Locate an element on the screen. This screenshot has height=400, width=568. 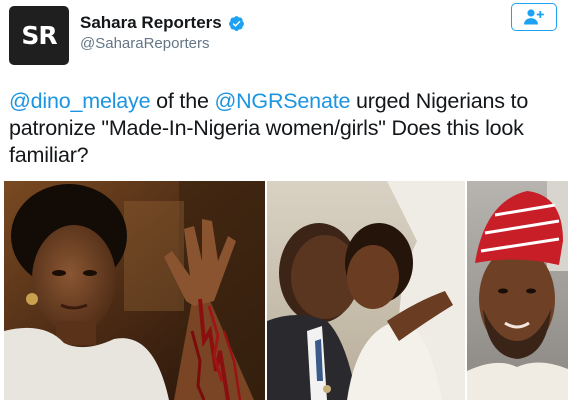
add-user-icon is located at coordinates (534, 17).